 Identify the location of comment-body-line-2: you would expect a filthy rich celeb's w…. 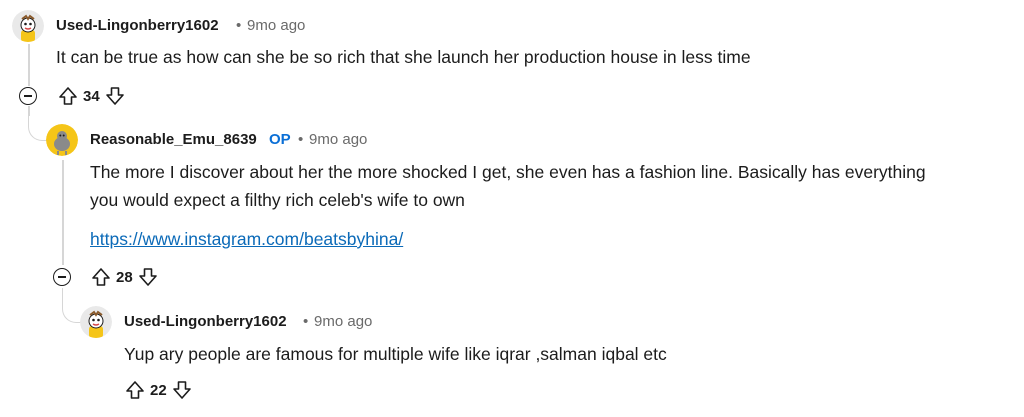
(277, 200).